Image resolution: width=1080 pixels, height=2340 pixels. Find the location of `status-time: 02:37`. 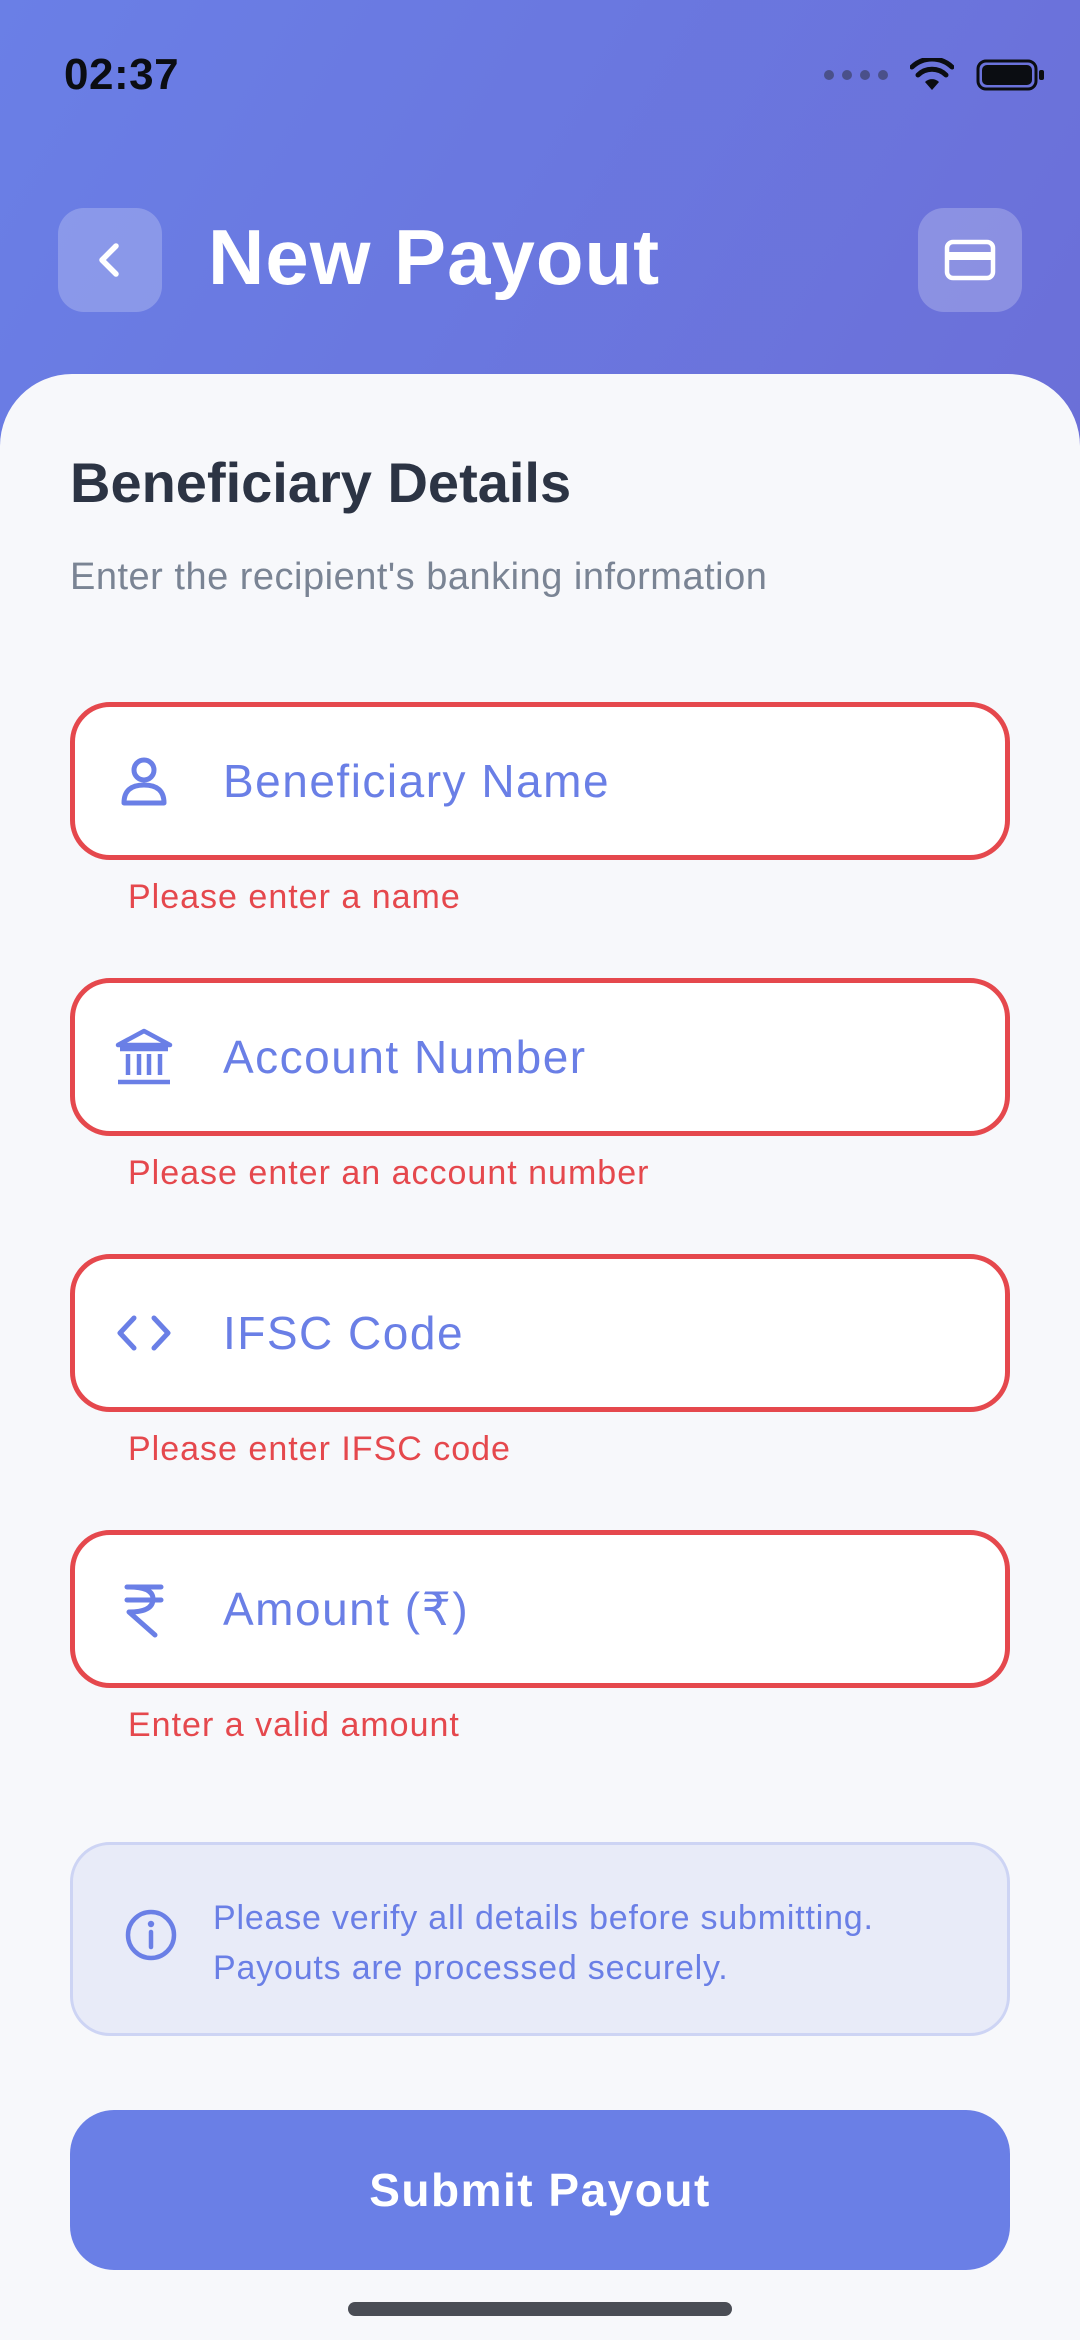

status-time: 02:37 is located at coordinates (122, 74).